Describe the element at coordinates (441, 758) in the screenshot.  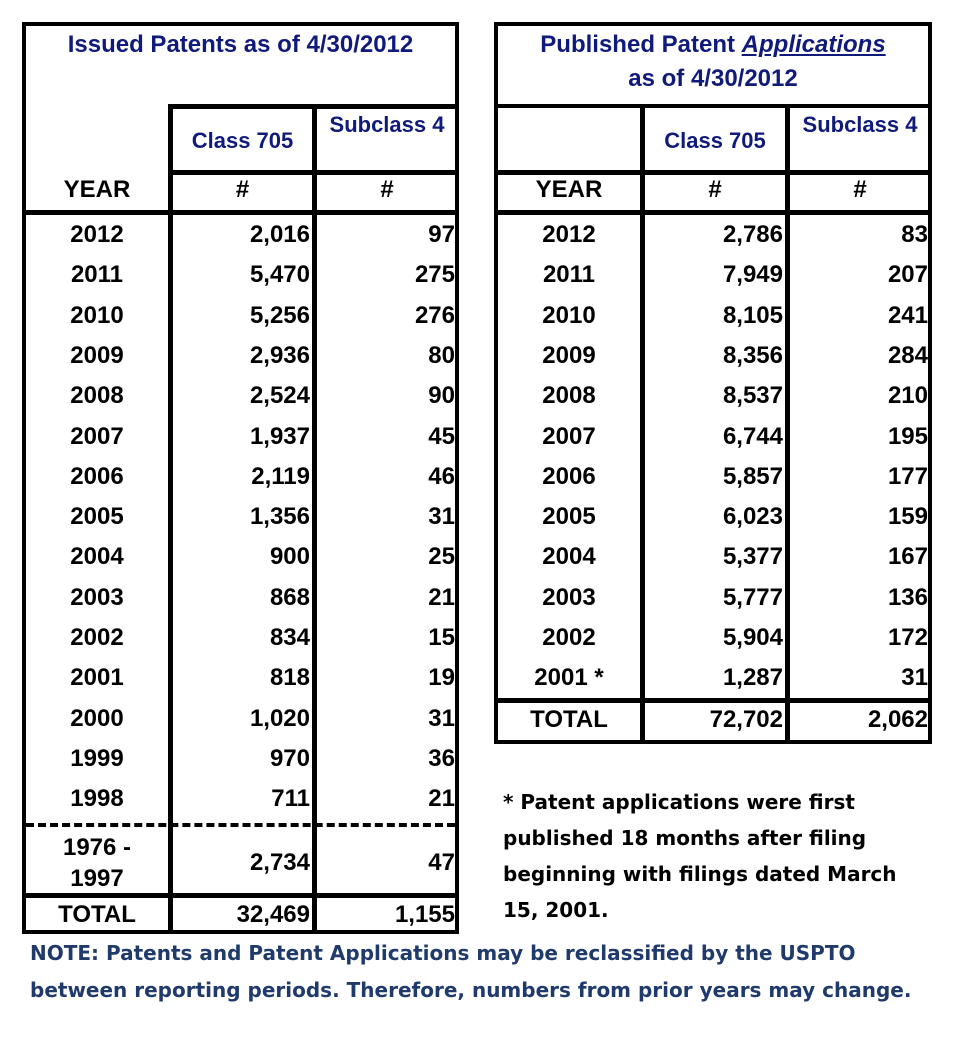
I see `subclass4-cell: 36` at that location.